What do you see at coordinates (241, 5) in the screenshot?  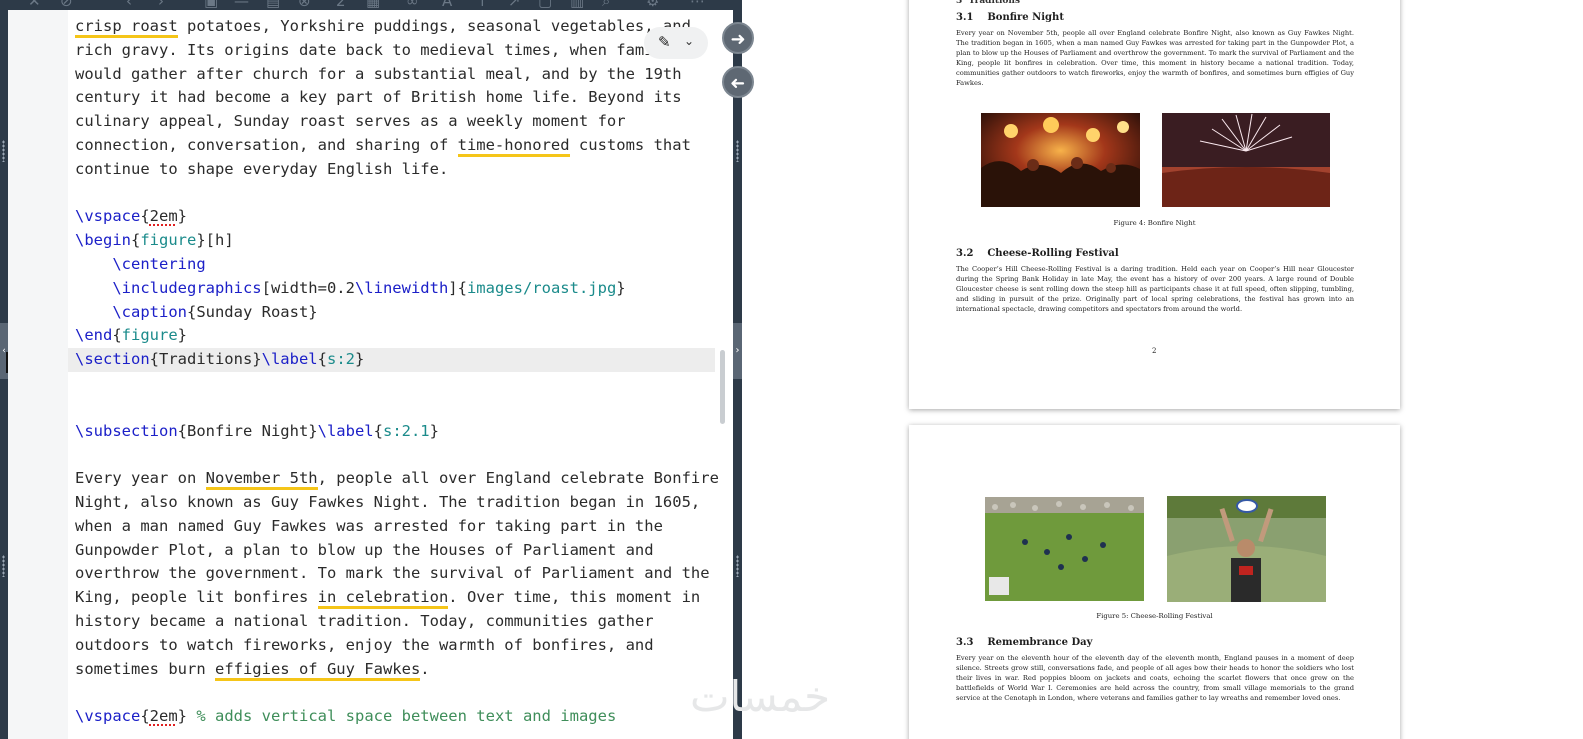 I see `minus-icon: —` at bounding box center [241, 5].